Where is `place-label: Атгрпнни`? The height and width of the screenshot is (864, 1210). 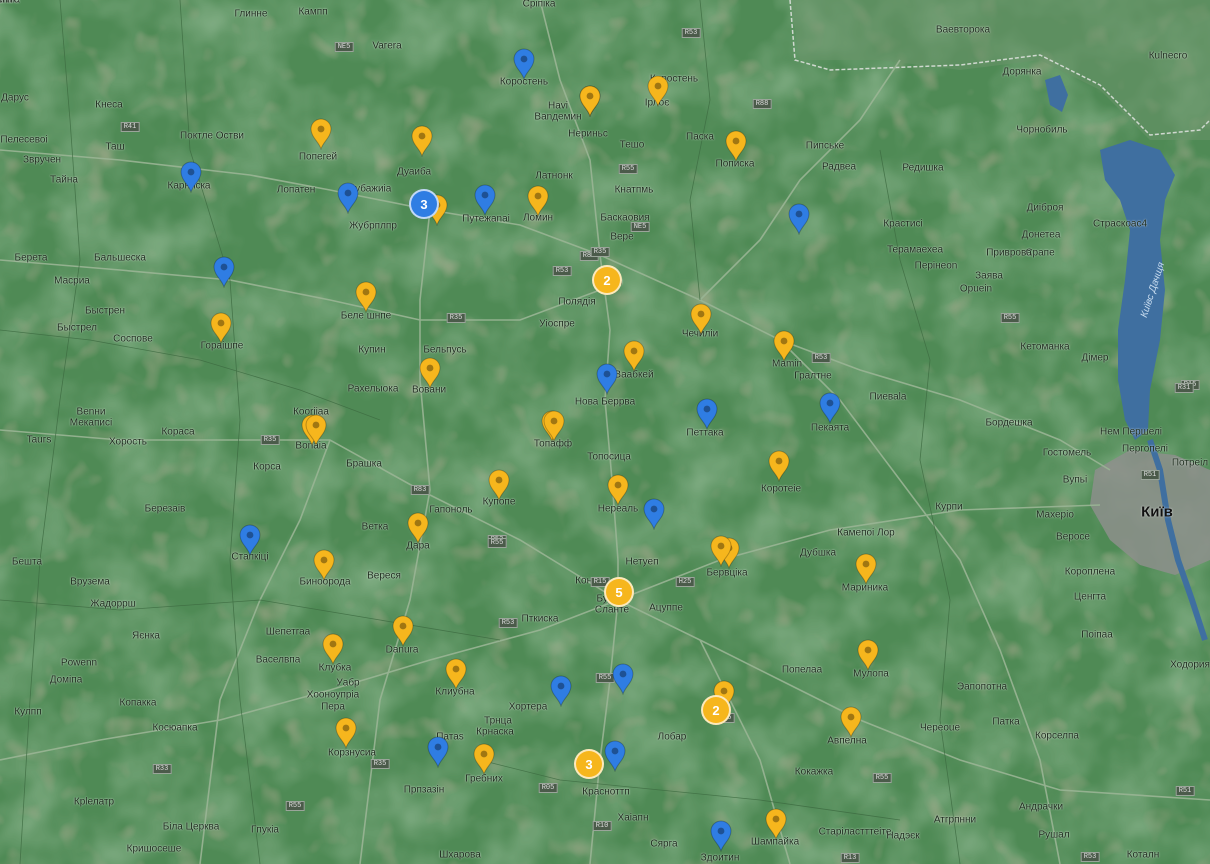
place-label: Атгрпнни is located at coordinates (955, 820).